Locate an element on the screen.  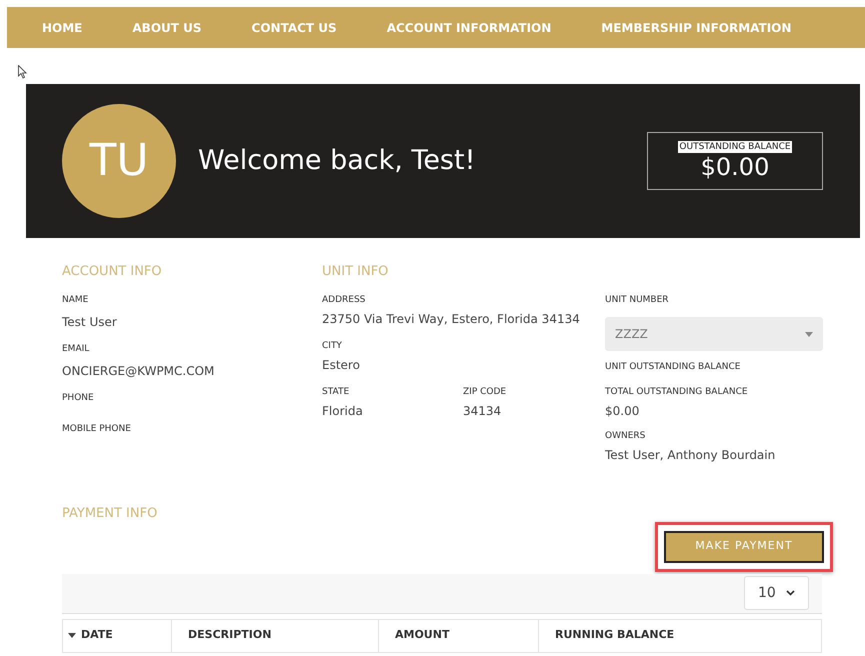
field-value: $0.00 is located at coordinates (622, 411).